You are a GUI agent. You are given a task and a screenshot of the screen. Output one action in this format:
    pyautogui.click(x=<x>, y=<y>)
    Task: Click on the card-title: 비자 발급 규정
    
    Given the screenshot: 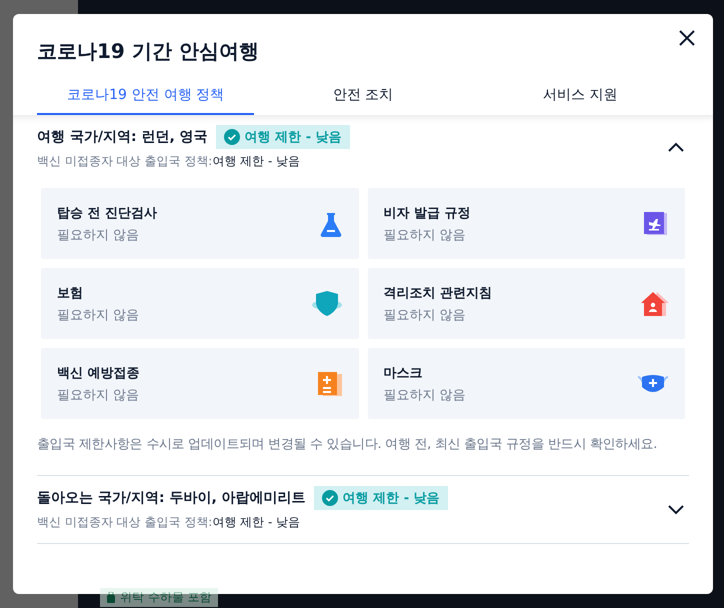 What is the action you would take?
    pyautogui.click(x=428, y=213)
    